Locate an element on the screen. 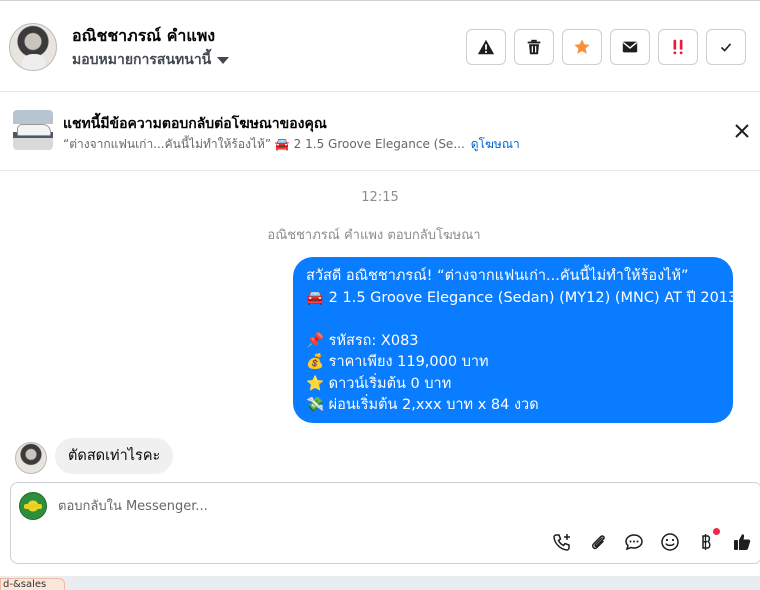 The width and height of the screenshot is (760, 590). message-timestamp: 12:15 is located at coordinates (380, 197).